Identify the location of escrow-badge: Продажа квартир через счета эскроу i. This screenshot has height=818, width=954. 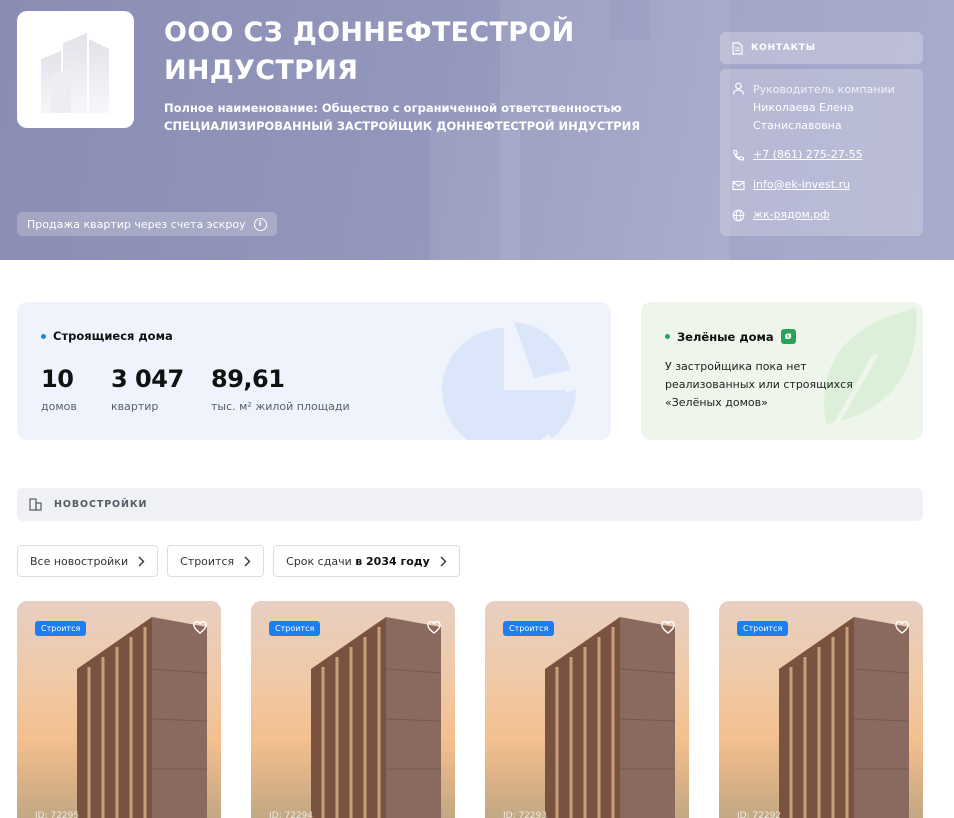
(147, 224).